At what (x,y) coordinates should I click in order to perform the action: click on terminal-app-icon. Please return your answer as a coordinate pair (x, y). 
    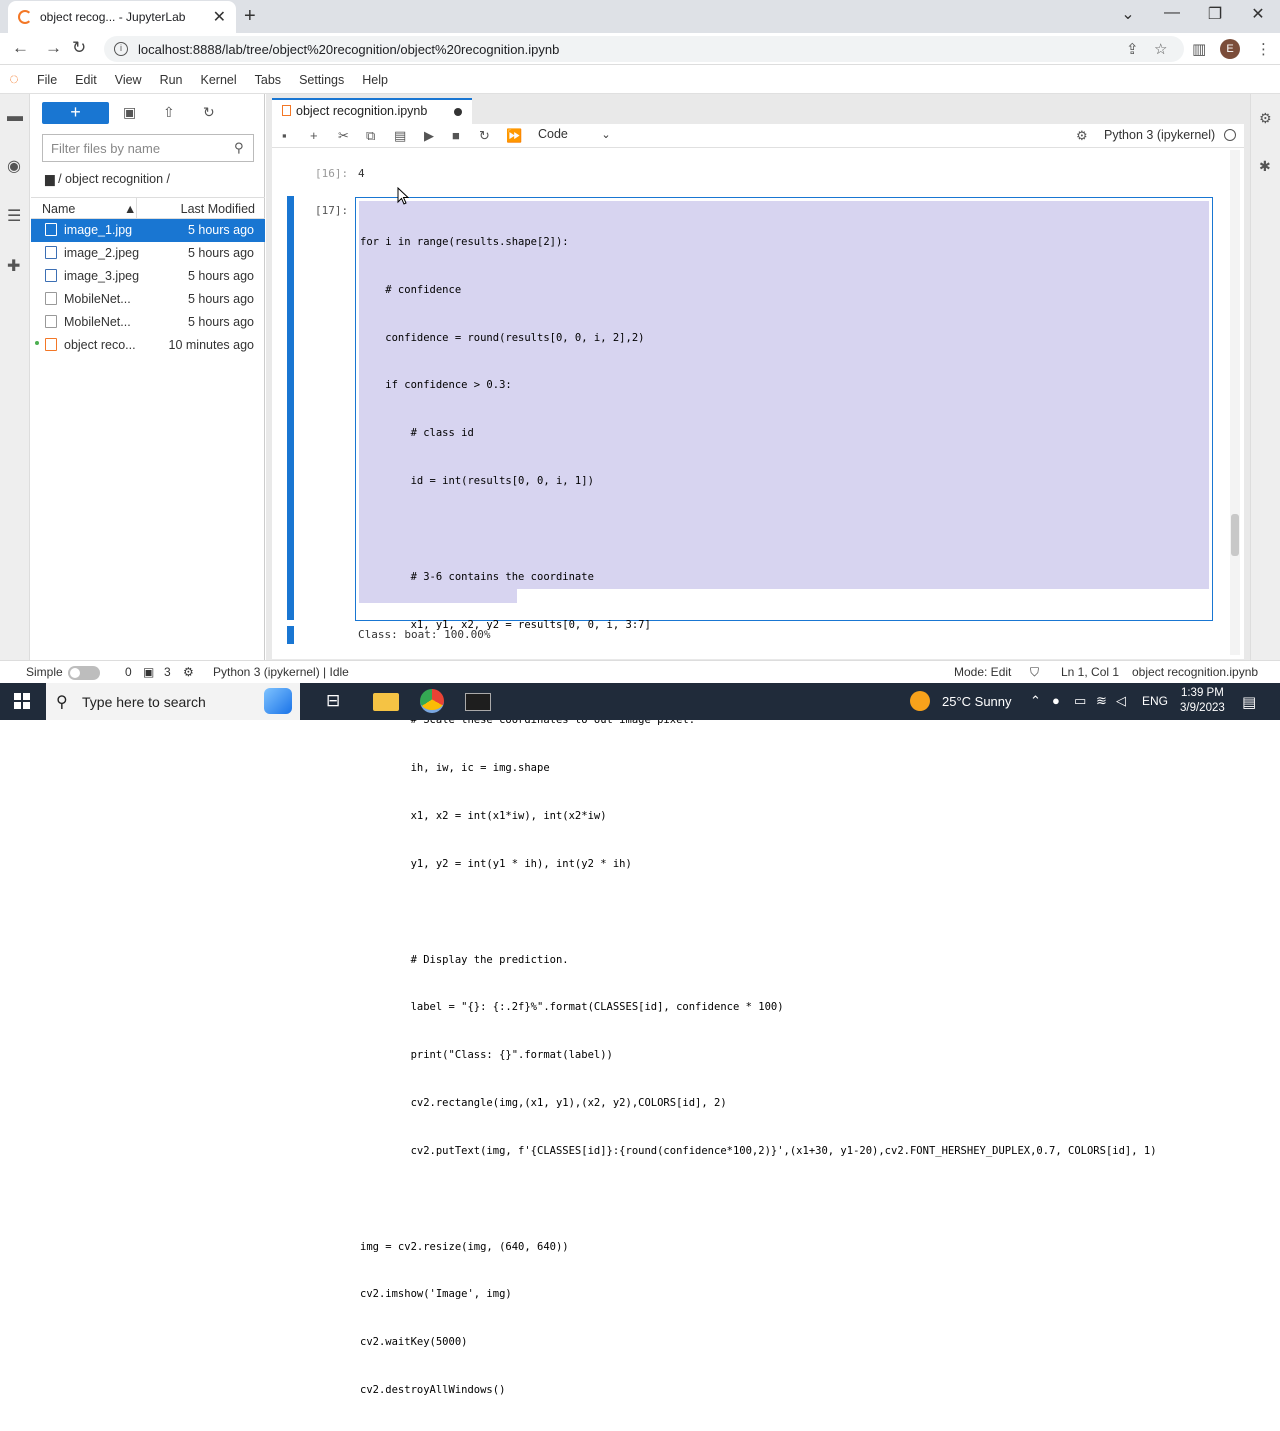
    Looking at the image, I should click on (478, 702).